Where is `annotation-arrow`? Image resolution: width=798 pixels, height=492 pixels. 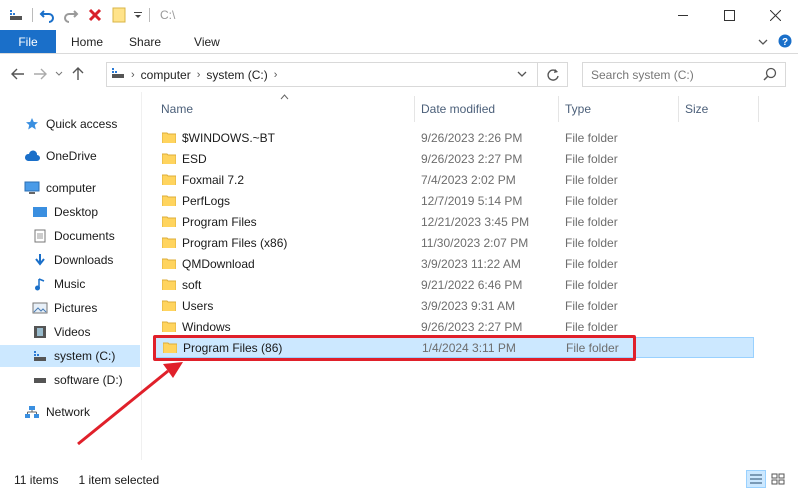 annotation-arrow is located at coordinates (130, 404).